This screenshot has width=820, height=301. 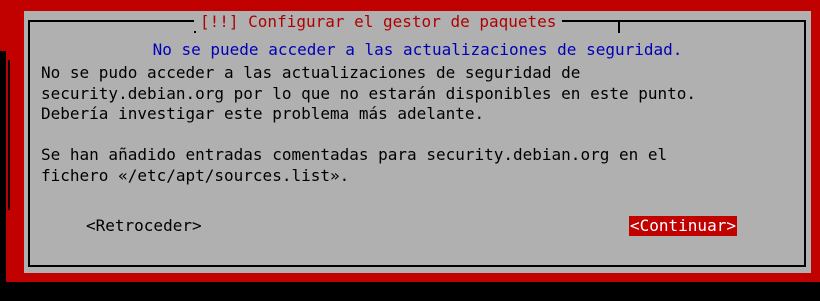 I want to click on message-line: fichero «/etc/apt/sources.list»., so click(x=195, y=175).